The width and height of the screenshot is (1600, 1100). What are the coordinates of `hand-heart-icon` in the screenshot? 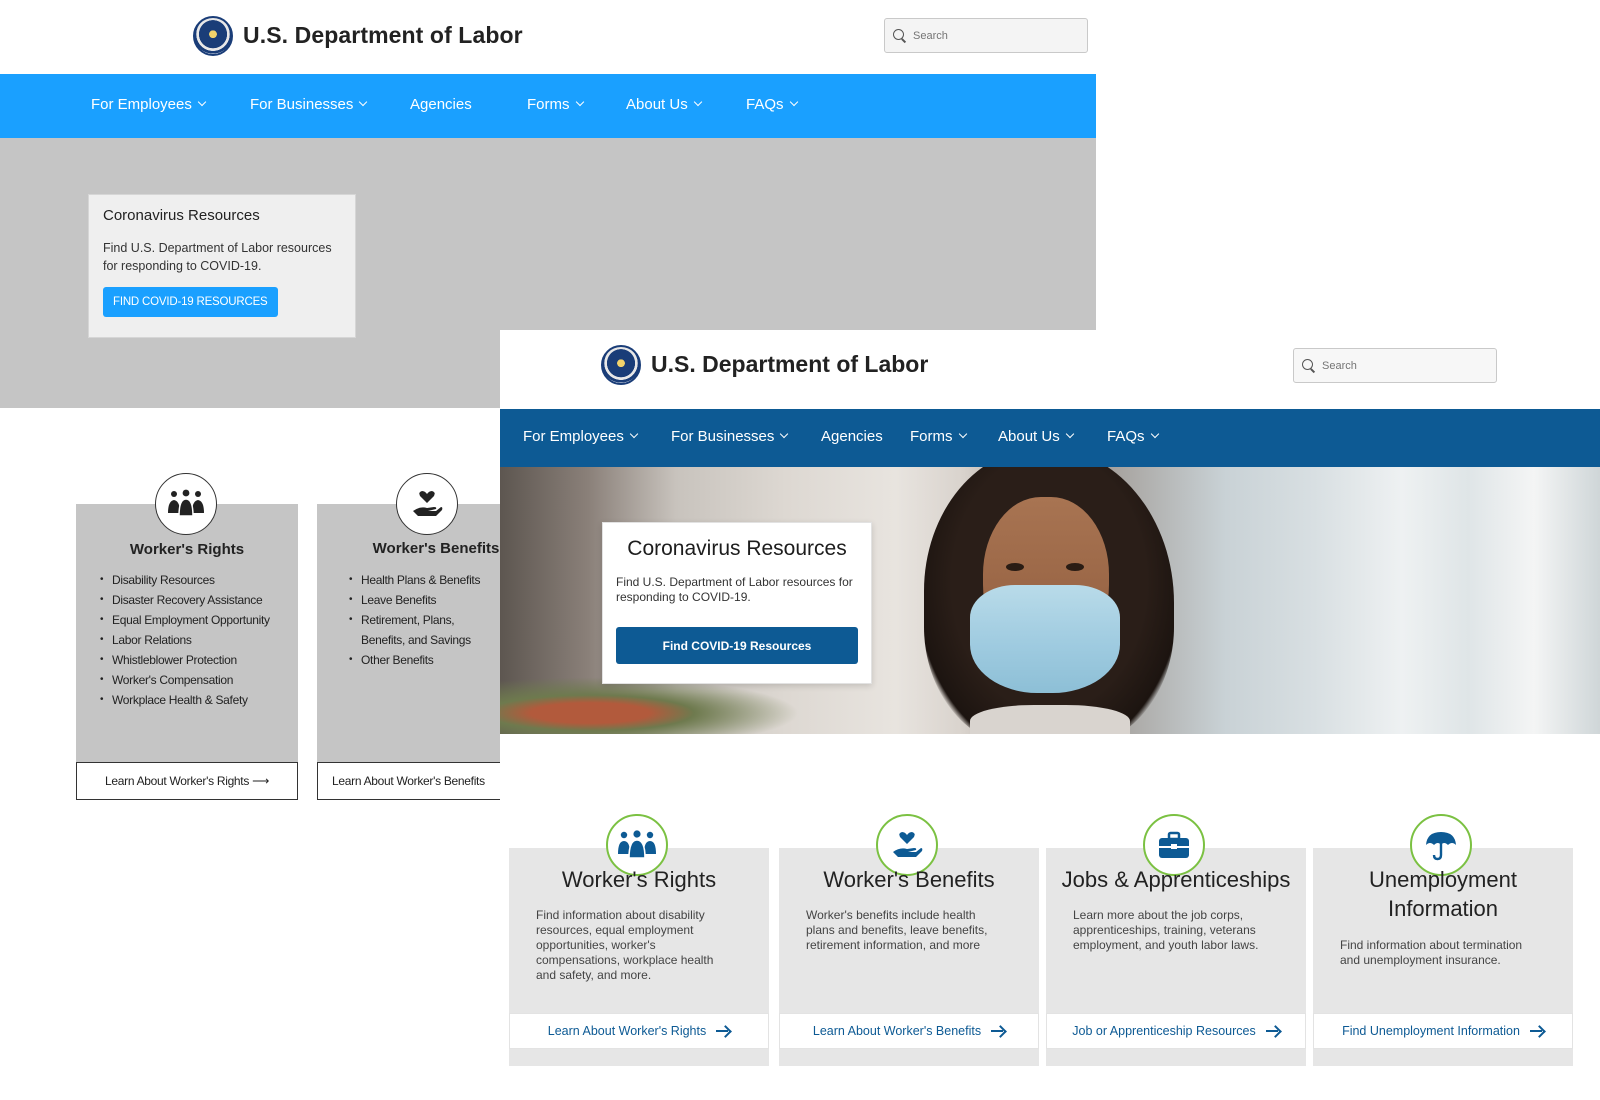 It's located at (427, 504).